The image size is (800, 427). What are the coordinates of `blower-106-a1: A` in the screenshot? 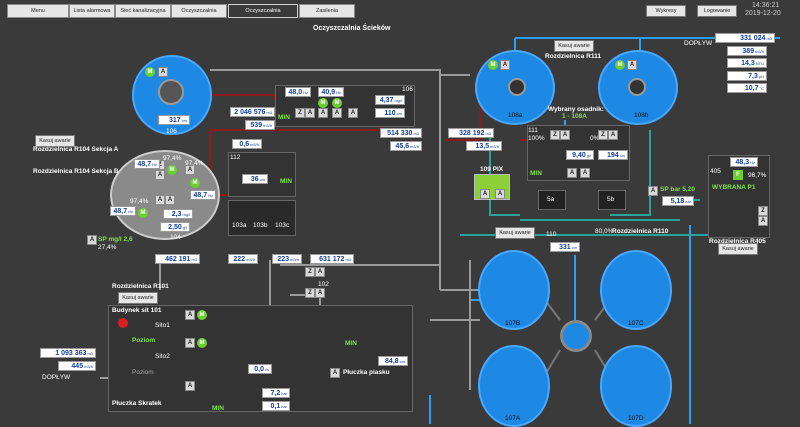 It's located at (310, 113).